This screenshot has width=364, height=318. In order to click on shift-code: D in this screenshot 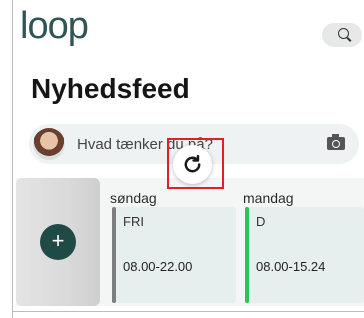, I will do `click(261, 221)`.